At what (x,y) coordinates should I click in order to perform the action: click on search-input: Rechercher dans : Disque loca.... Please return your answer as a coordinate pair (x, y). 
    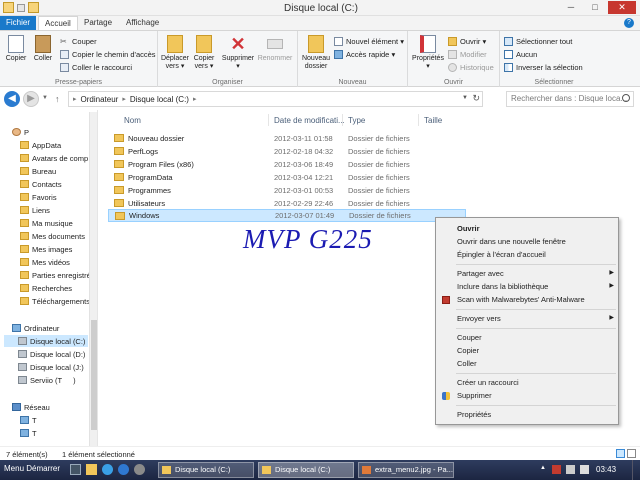
    Looking at the image, I should click on (570, 99).